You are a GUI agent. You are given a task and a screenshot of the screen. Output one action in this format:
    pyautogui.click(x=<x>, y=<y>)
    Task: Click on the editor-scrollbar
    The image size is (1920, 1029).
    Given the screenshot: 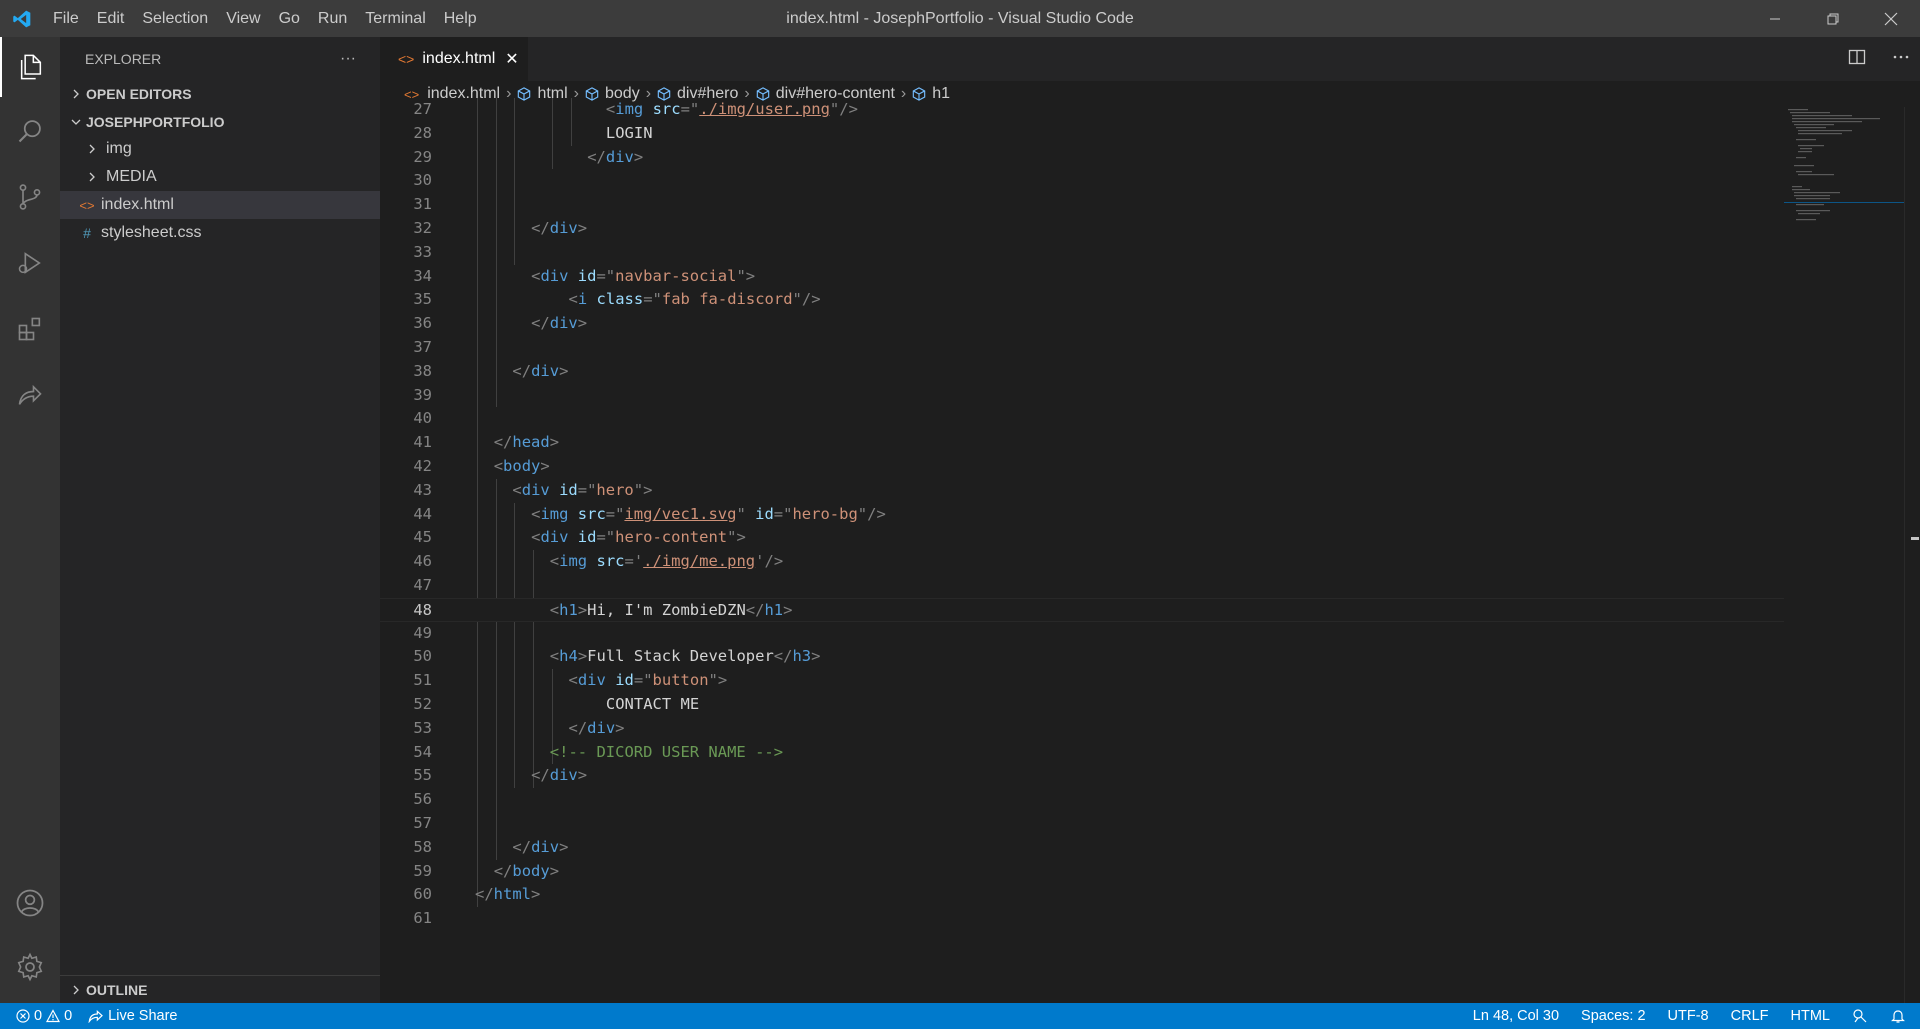 What is the action you would take?
    pyautogui.click(x=1912, y=555)
    